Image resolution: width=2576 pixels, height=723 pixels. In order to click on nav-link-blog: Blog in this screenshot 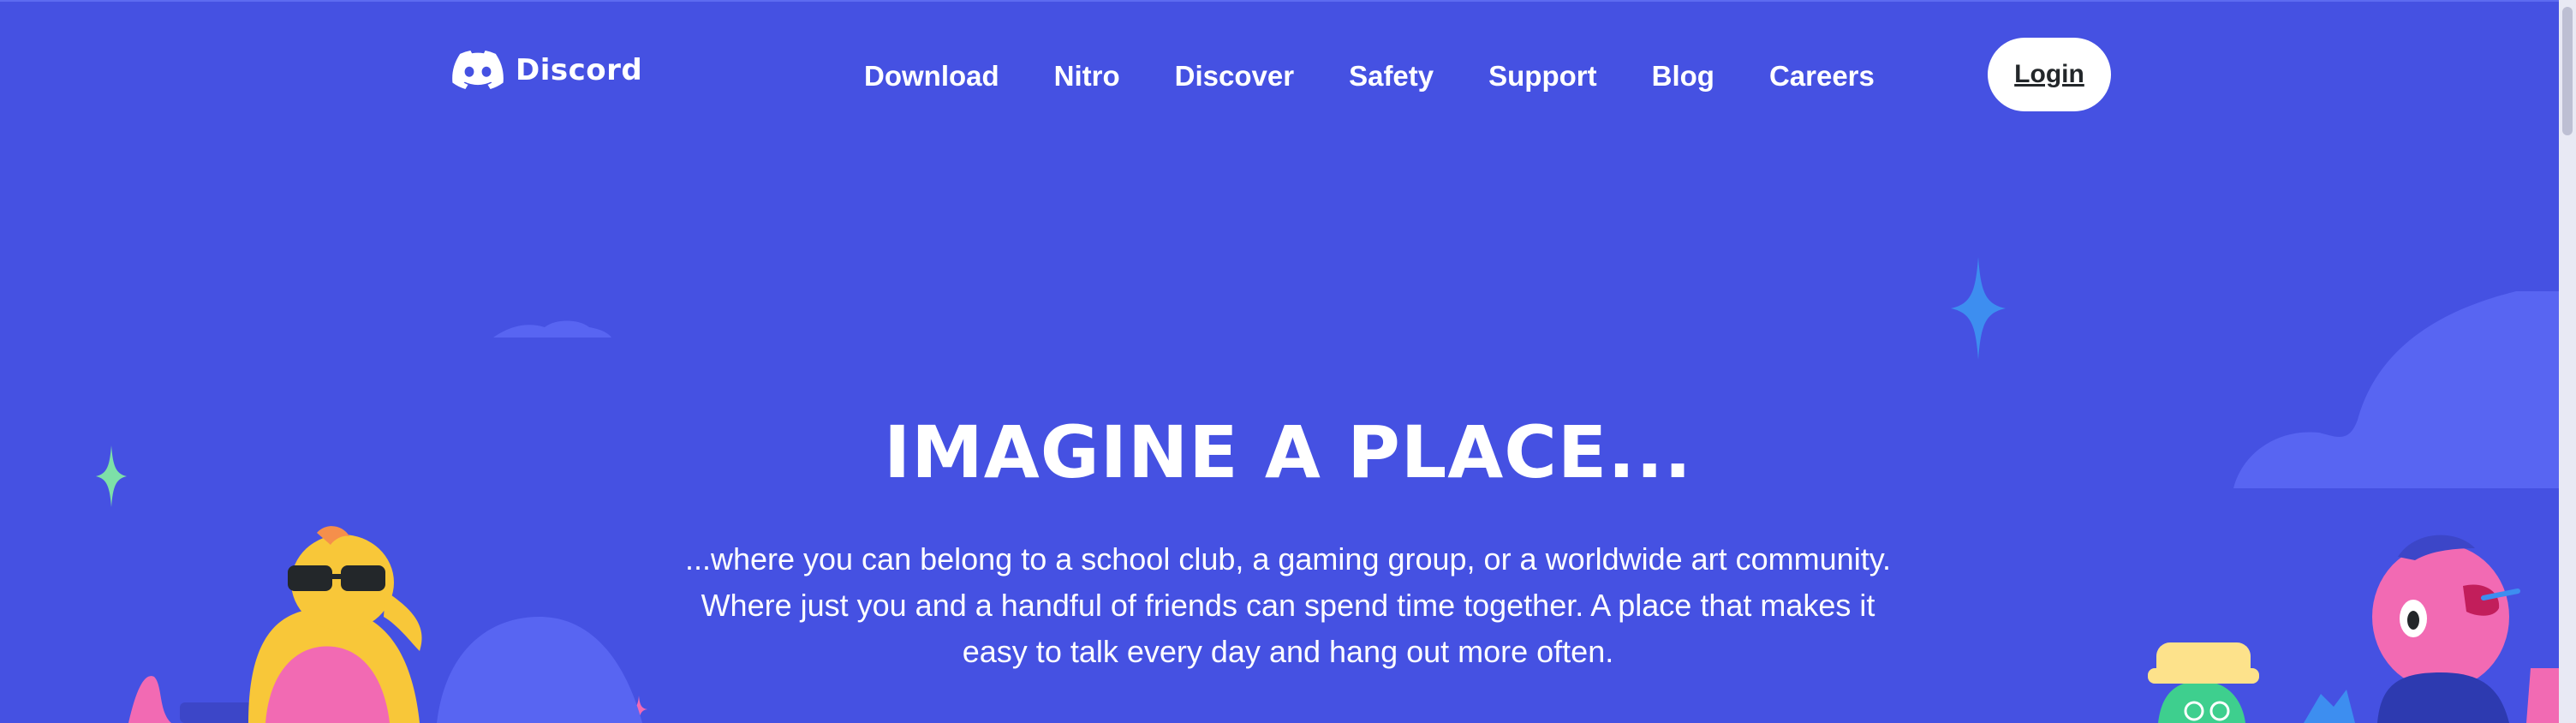, I will do `click(1683, 76)`.